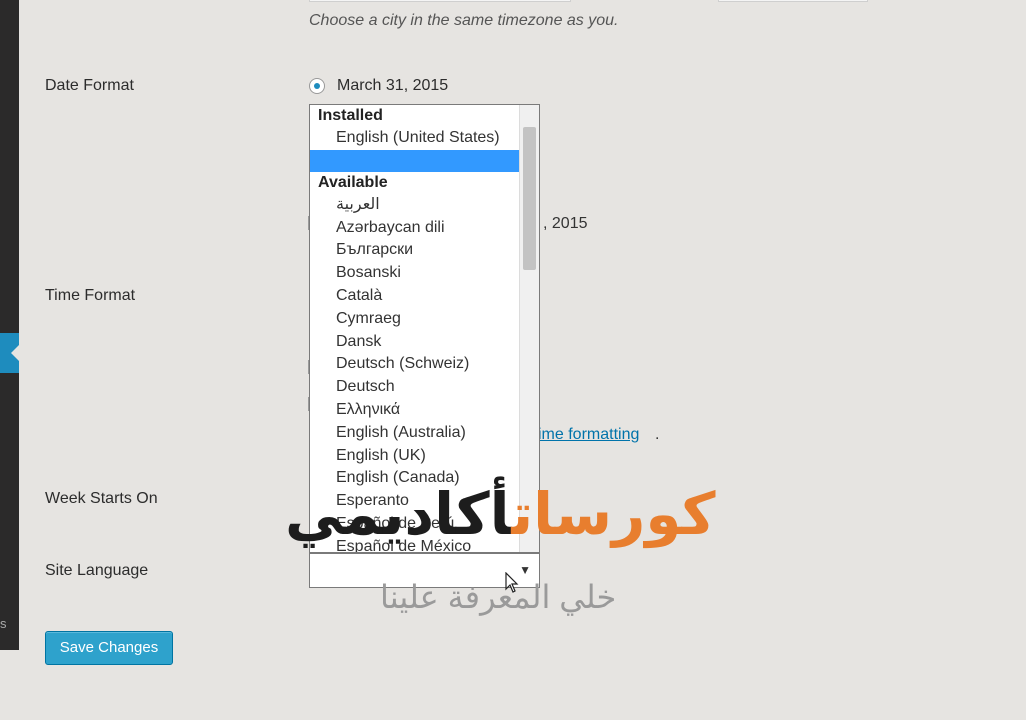 The width and height of the screenshot is (1026, 720). What do you see at coordinates (101, 498) in the screenshot?
I see `week-starts-label: Week Starts On` at bounding box center [101, 498].